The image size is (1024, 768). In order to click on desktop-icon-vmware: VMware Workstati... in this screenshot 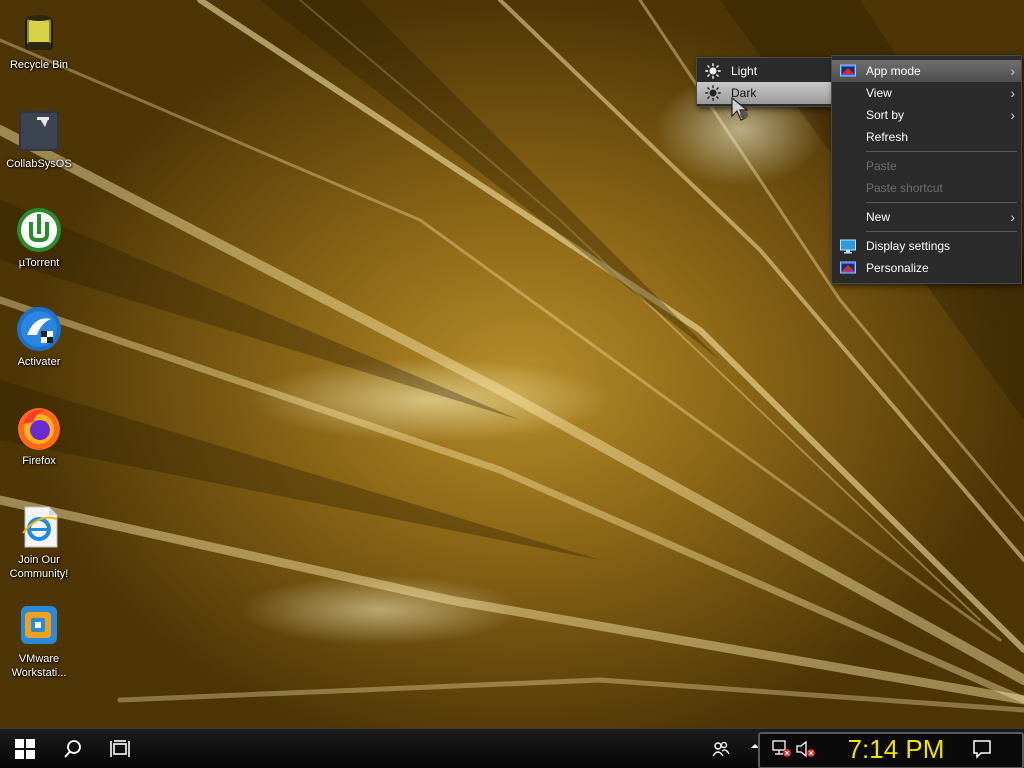, I will do `click(39, 641)`.